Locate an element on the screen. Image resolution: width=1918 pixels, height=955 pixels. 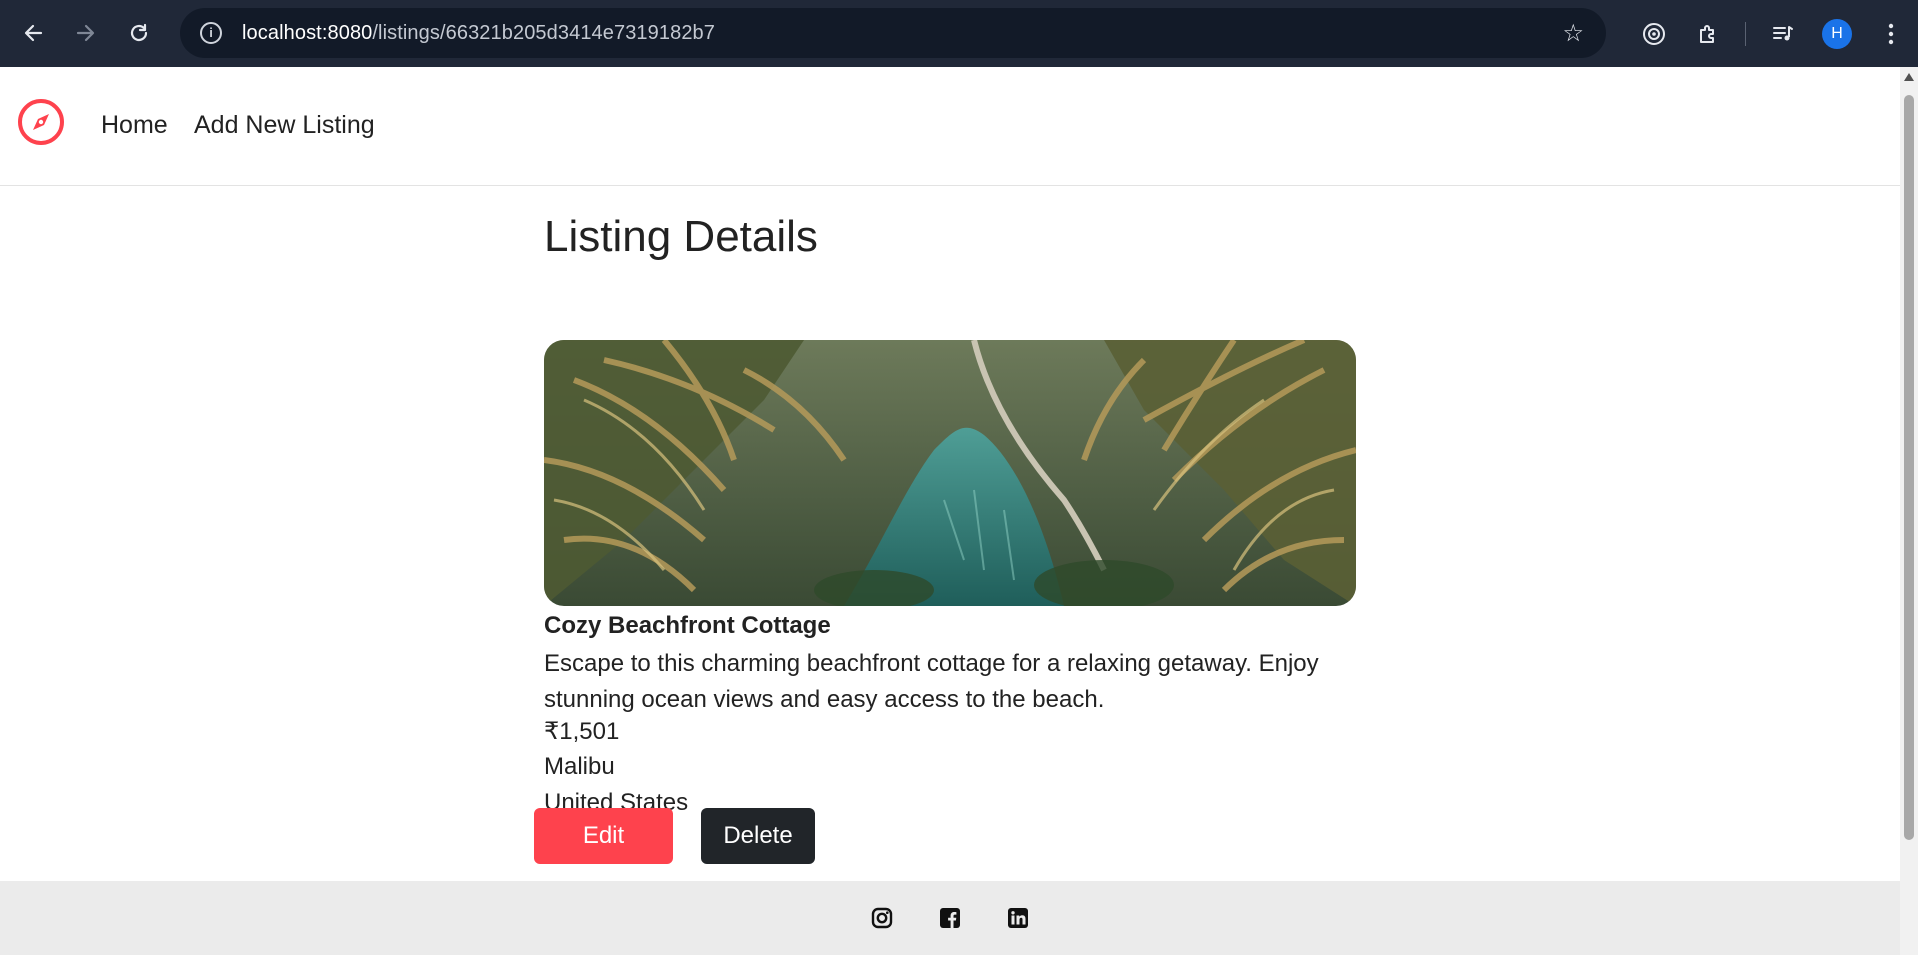
listing-image is located at coordinates (950, 473).